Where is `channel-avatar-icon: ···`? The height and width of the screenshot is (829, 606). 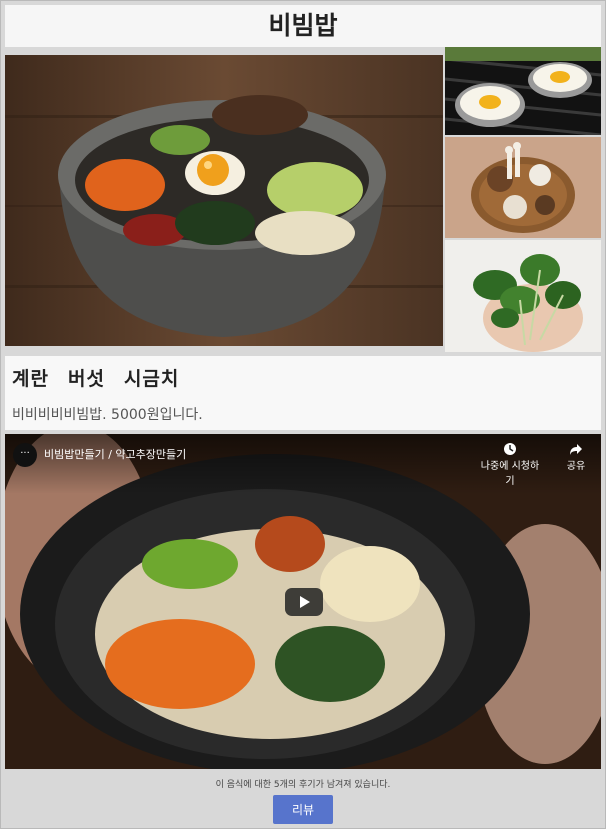
channel-avatar-icon: ··· is located at coordinates (25, 455).